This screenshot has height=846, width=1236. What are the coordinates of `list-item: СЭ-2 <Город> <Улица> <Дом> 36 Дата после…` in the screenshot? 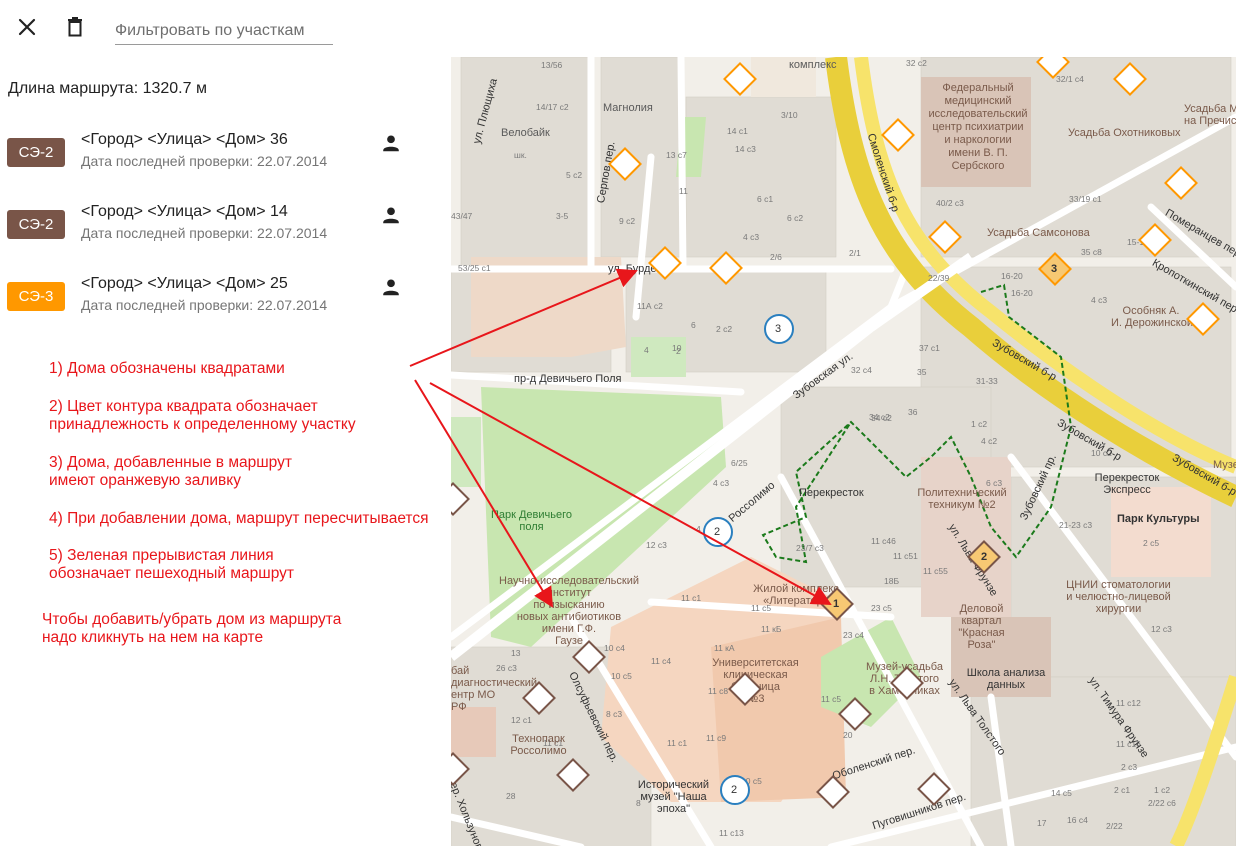 It's located at (225, 158).